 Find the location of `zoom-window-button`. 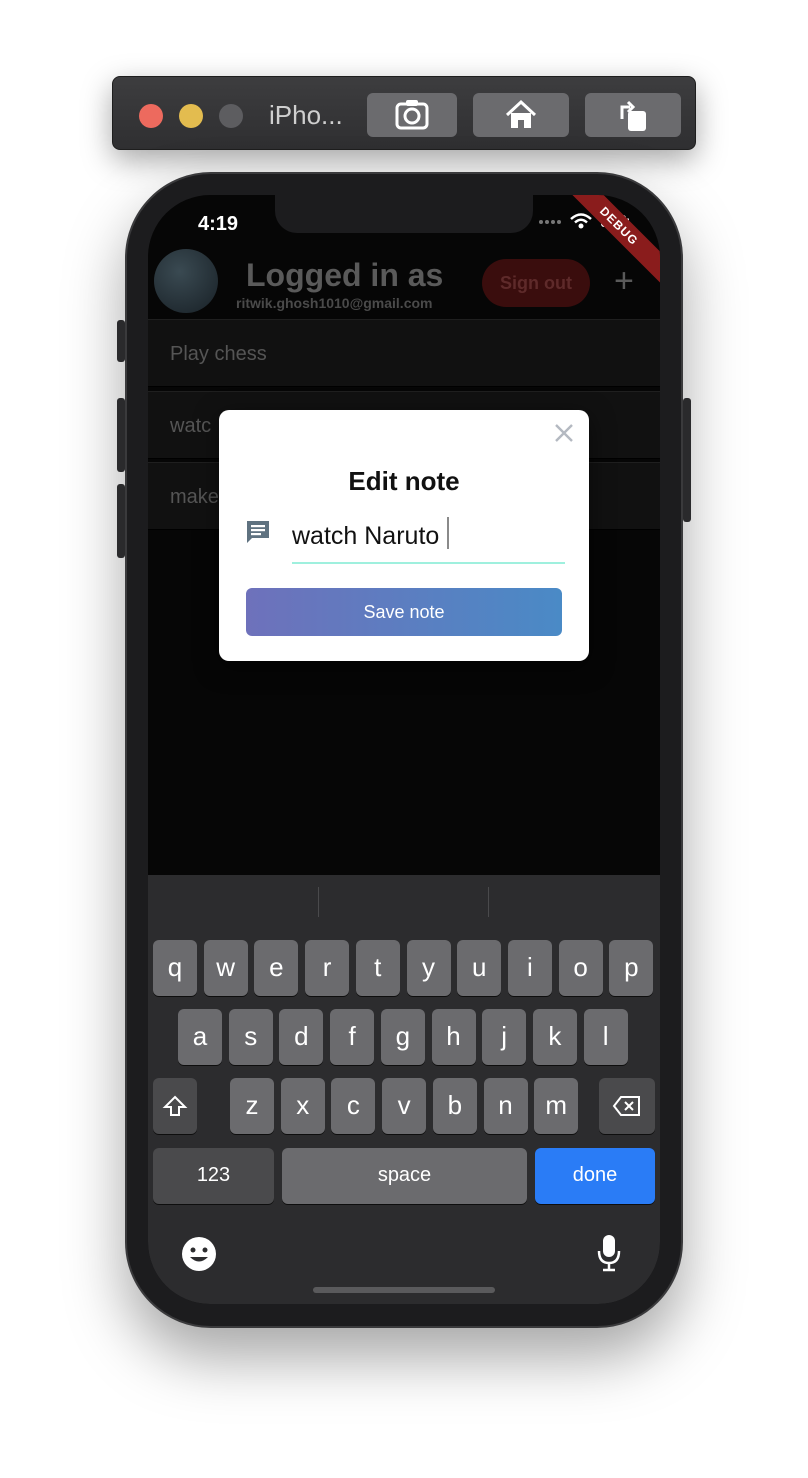

zoom-window-button is located at coordinates (231, 116).